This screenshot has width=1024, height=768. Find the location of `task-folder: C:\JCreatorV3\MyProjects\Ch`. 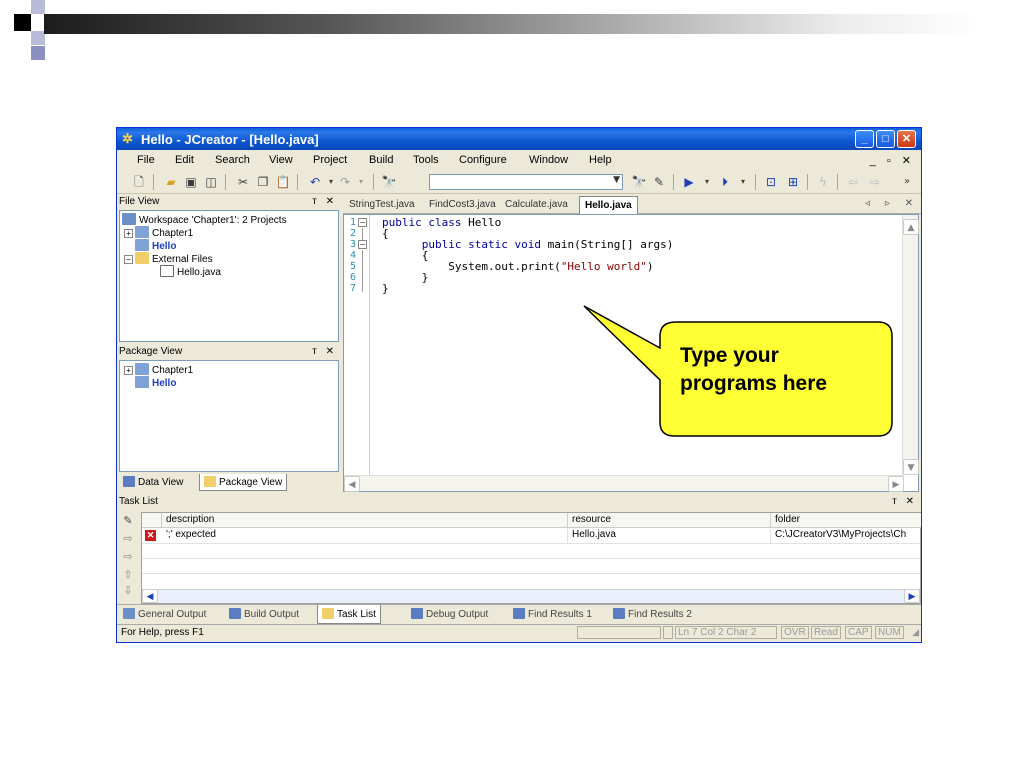

task-folder: C:\JCreatorV3\MyProjects\Ch is located at coordinates (846, 535).